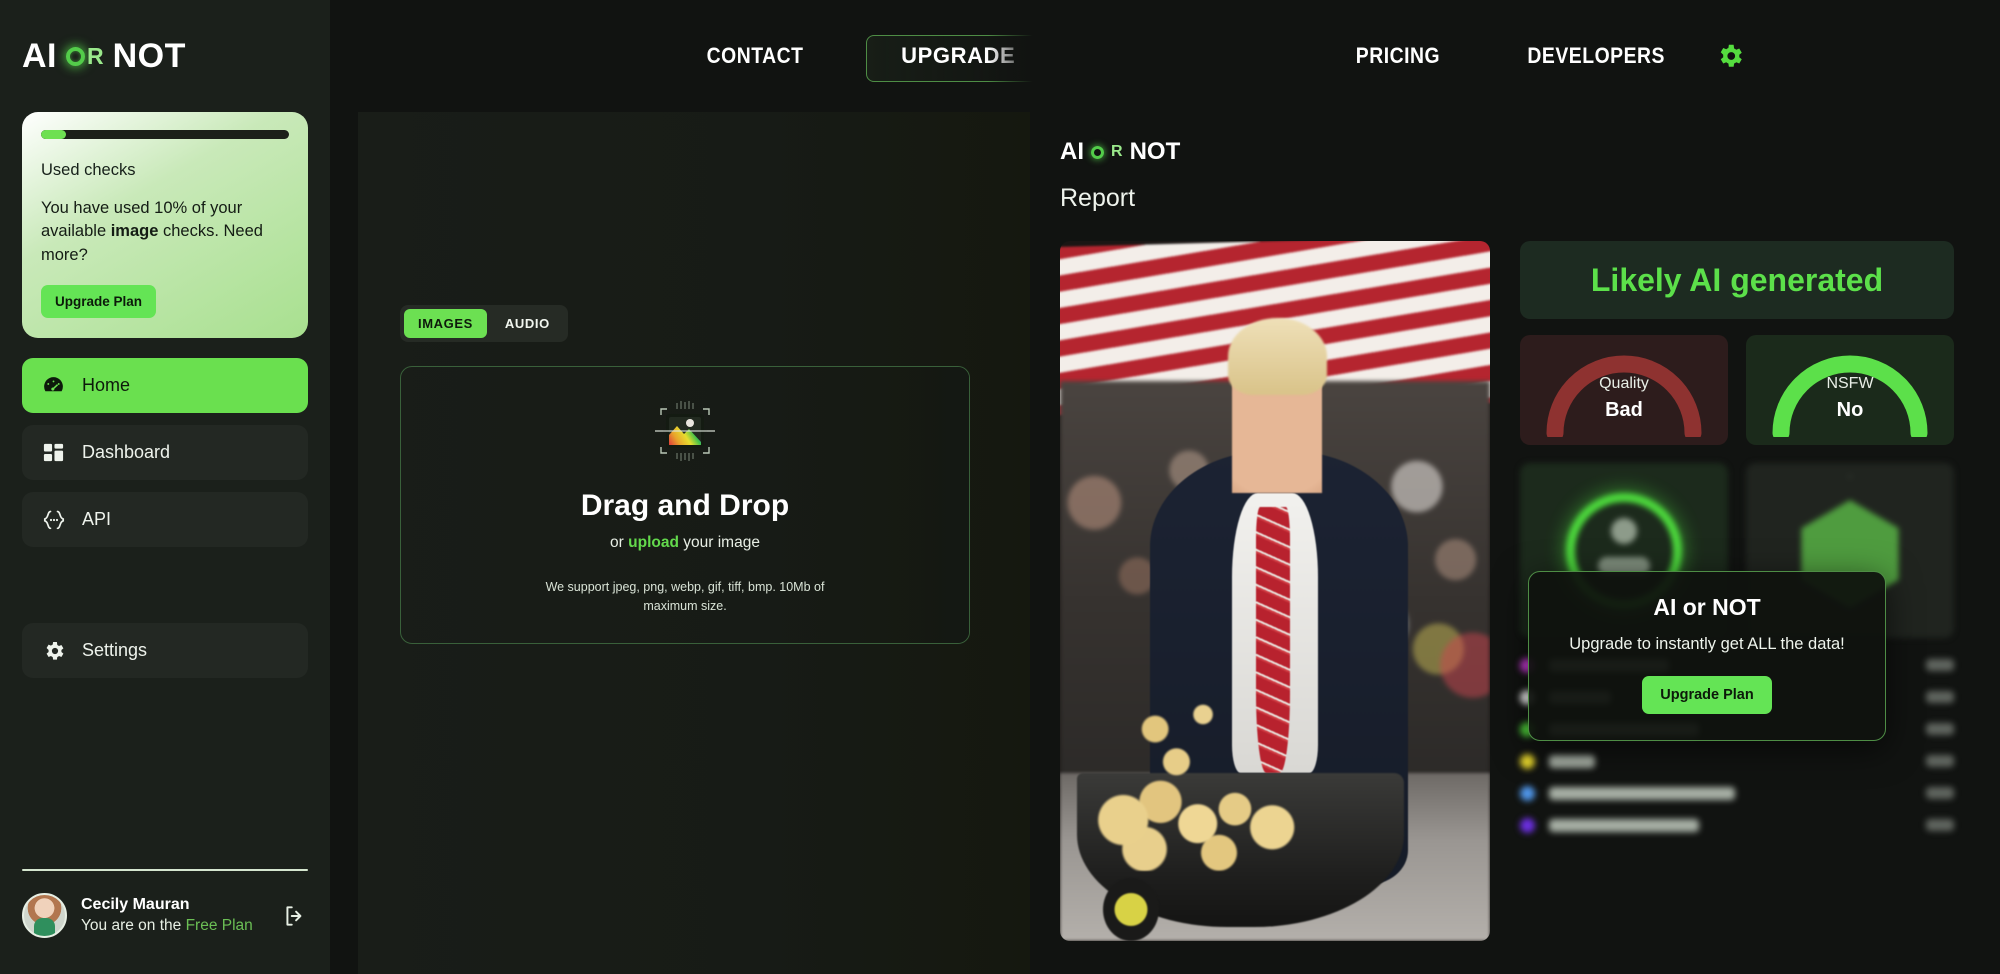 This screenshot has height=974, width=2000. What do you see at coordinates (1707, 607) in the screenshot?
I see `upgrade-overlay-title: AI or NOT` at bounding box center [1707, 607].